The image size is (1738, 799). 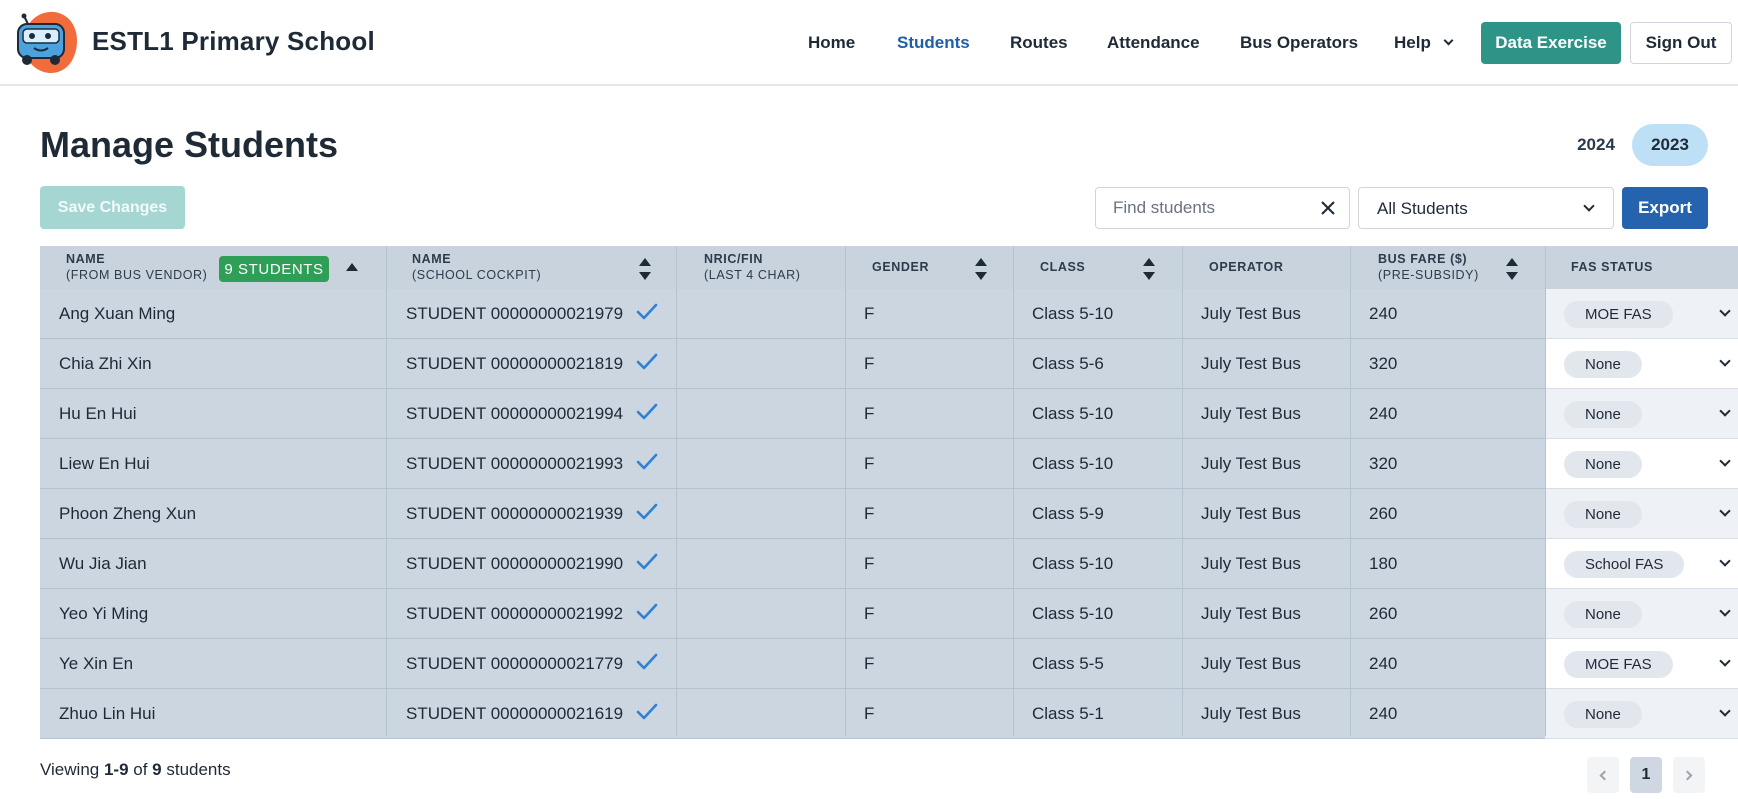 I want to click on cell-cockpit-name: STUDENT 00000000021993, so click(x=515, y=463).